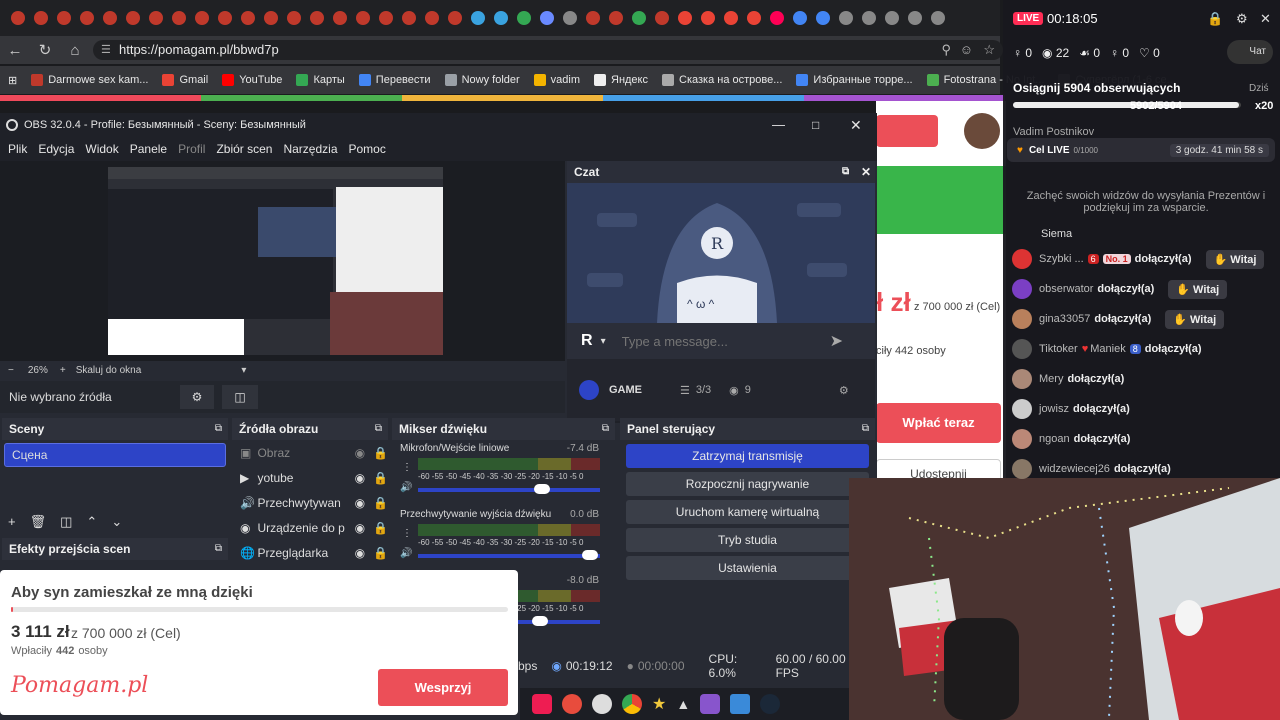 The height and width of the screenshot is (720, 1280). Describe the element at coordinates (394, 80) in the screenshot. I see `bookmark-item: Перевести` at that location.